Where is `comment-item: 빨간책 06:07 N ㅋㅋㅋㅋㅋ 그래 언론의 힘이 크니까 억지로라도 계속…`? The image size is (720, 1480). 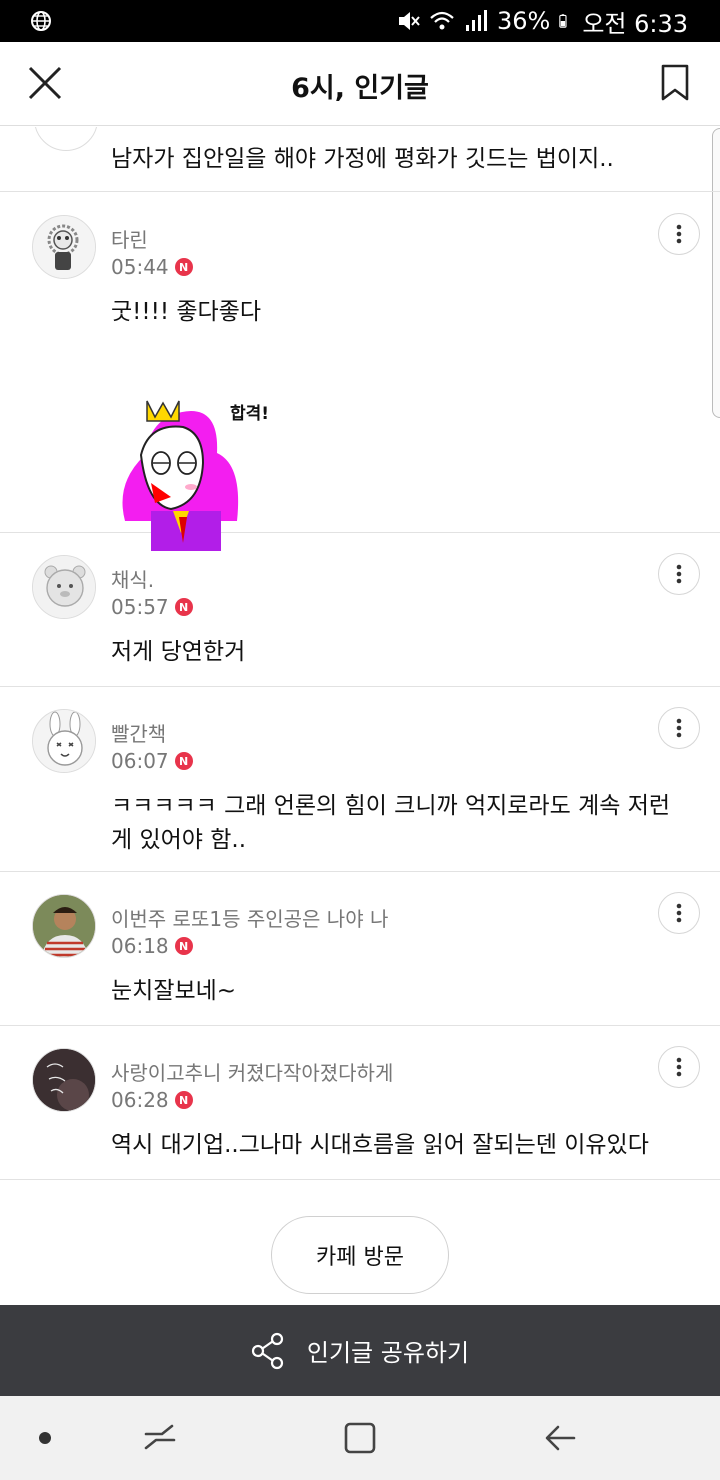
comment-item: 빨간책 06:07 N ㅋㅋㅋㅋㅋ 그래 언론의 힘이 크니까 억지로라도 계속… is located at coordinates (360, 779).